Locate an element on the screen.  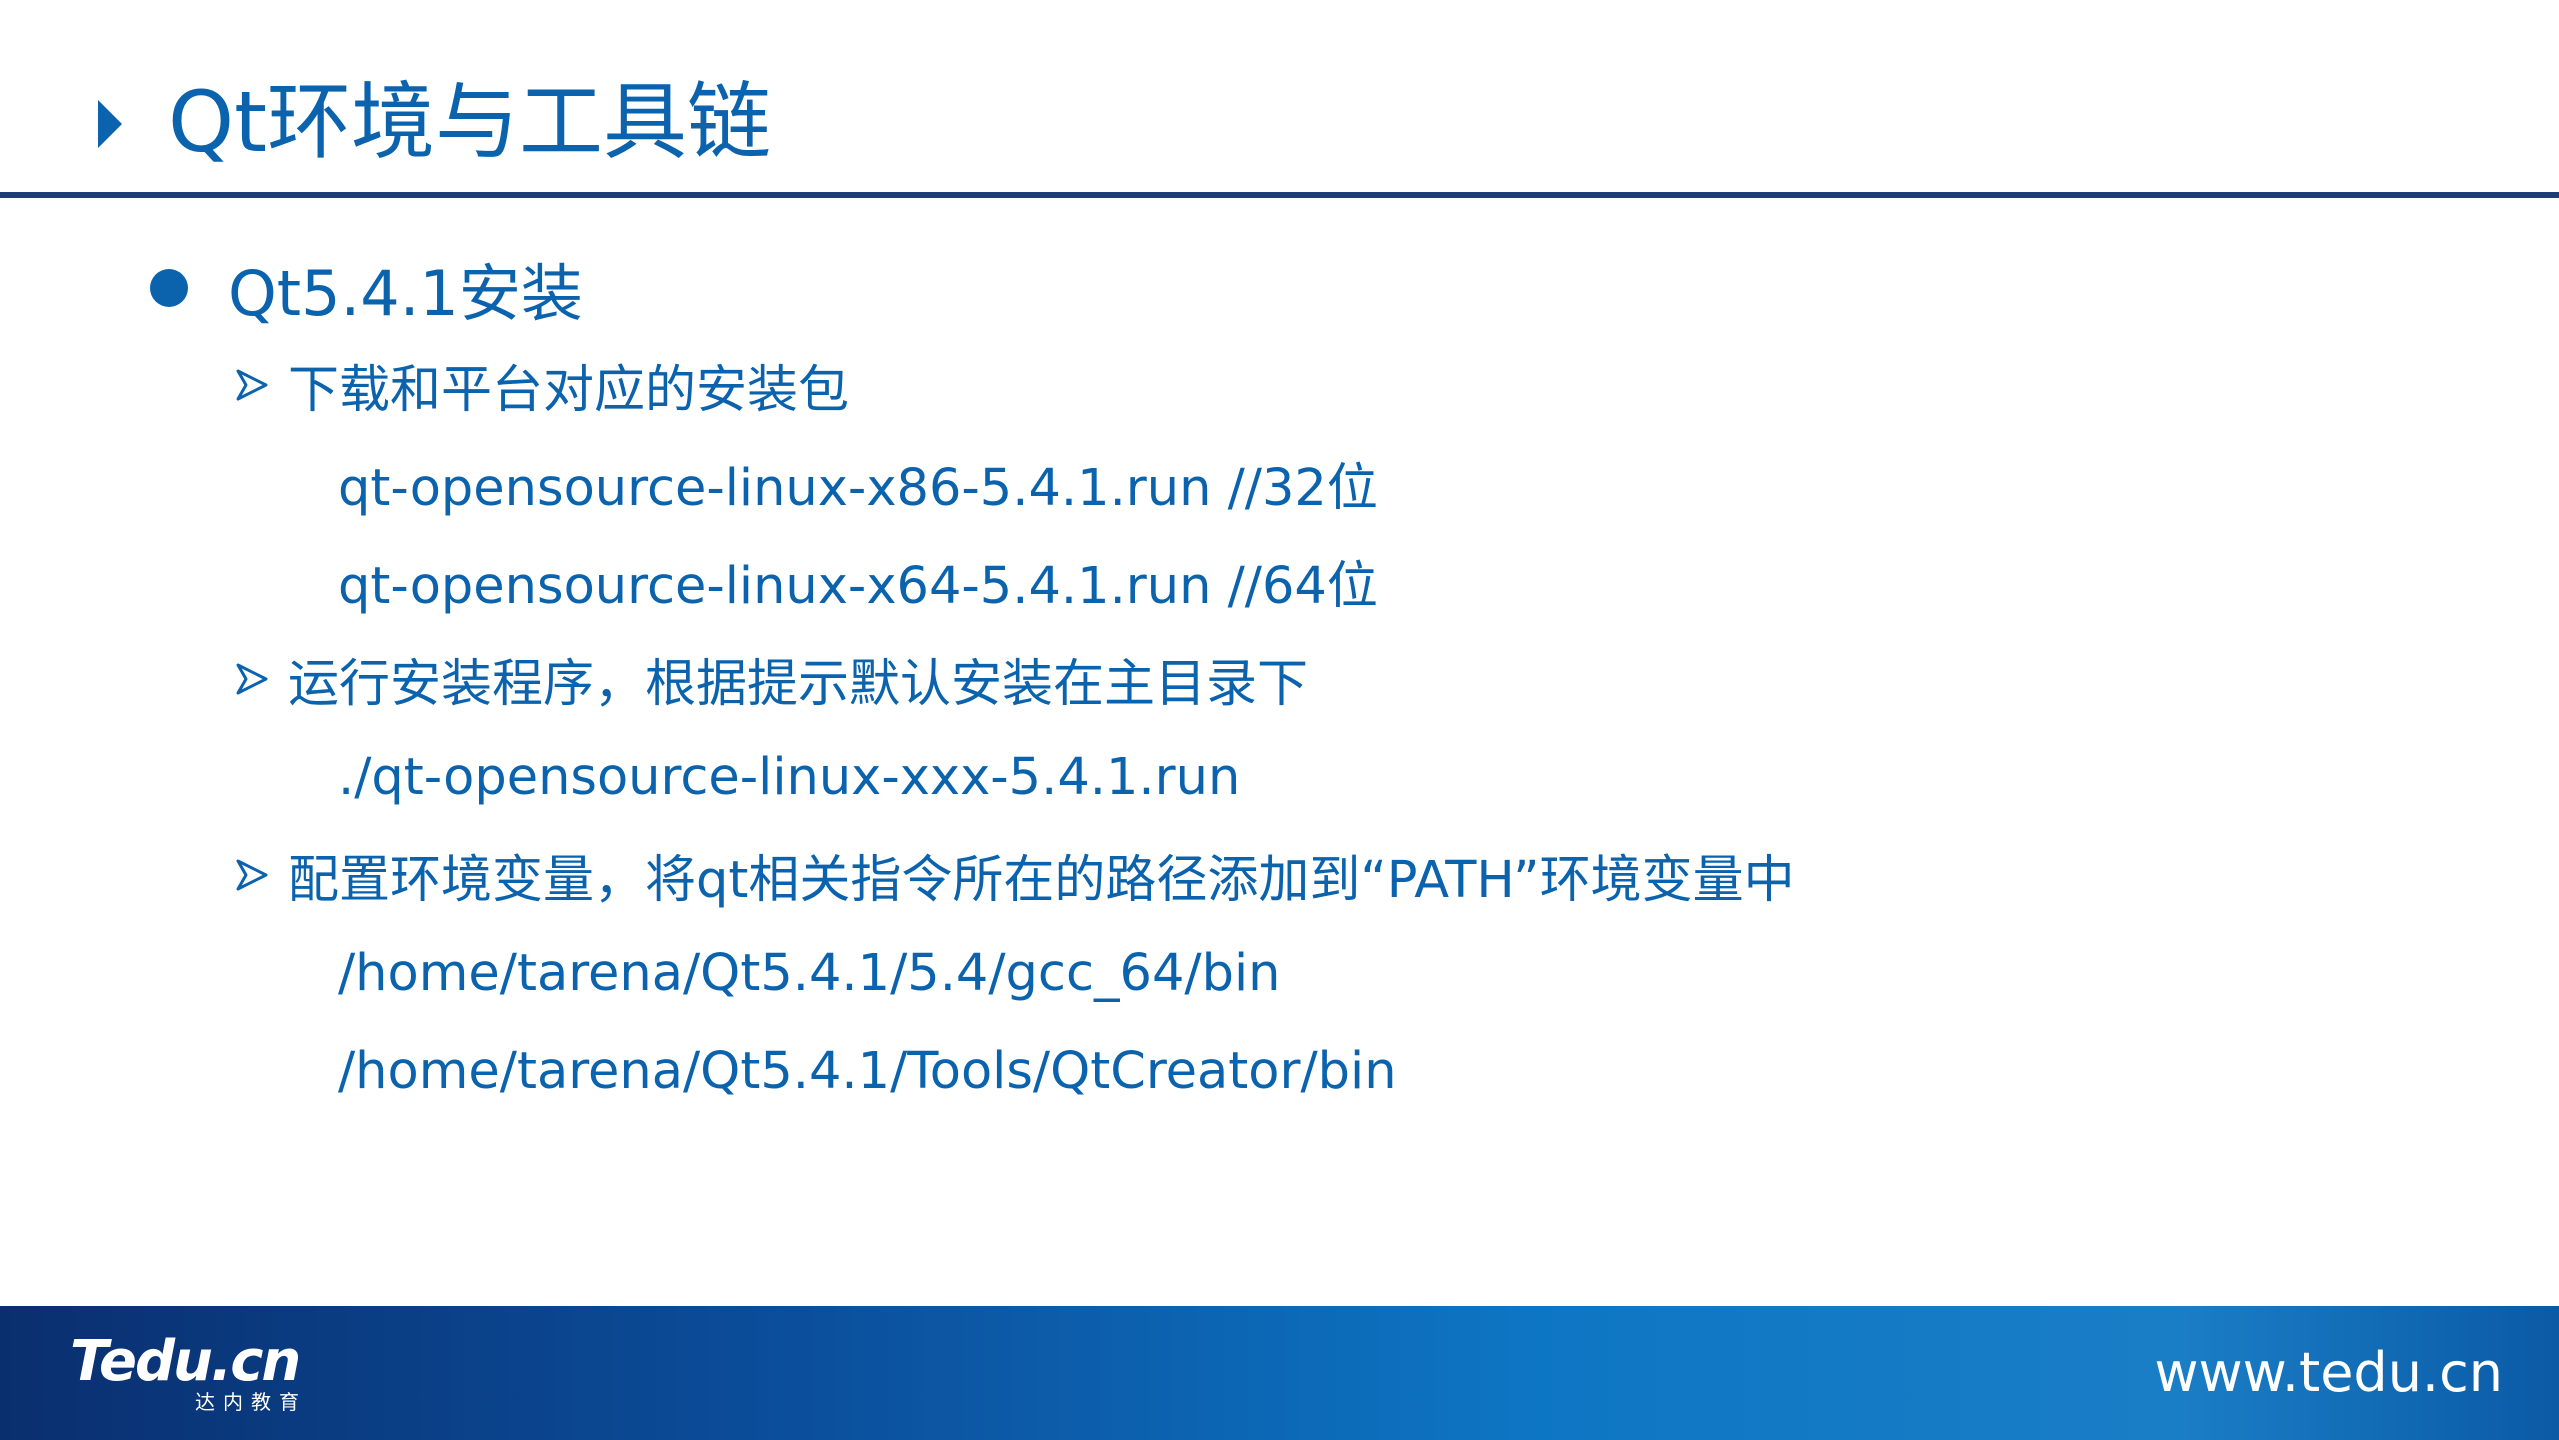
bullet-text: 配置环境变量，将qt相关指令所在的路径添加到“PATH”环境变量中 is located at coordinates (1041, 880).